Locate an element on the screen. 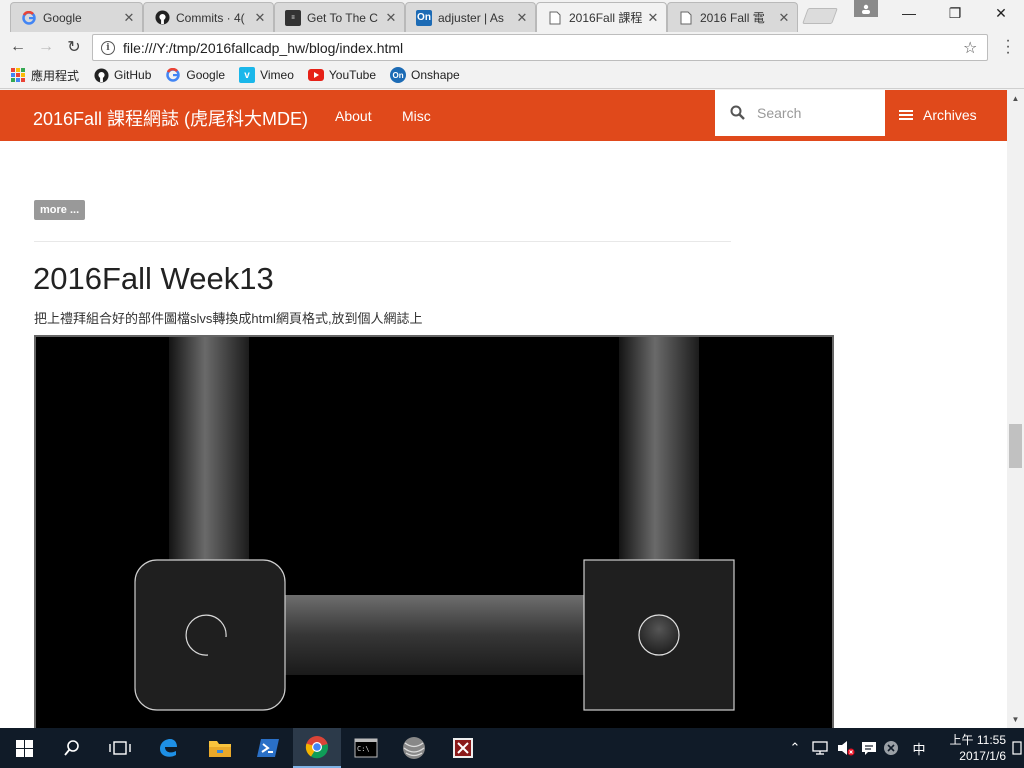 The width and height of the screenshot is (1024, 768). search-input: Search is located at coordinates (800, 113).